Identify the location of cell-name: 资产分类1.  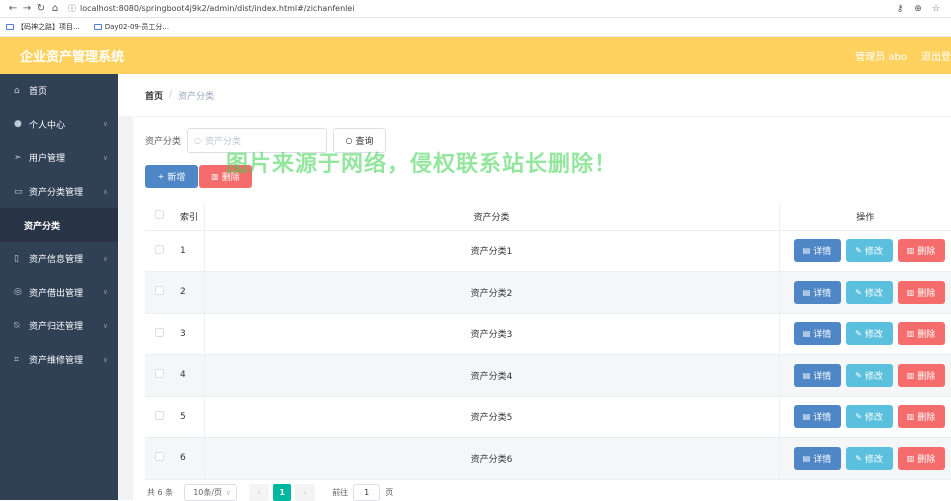
(492, 251).